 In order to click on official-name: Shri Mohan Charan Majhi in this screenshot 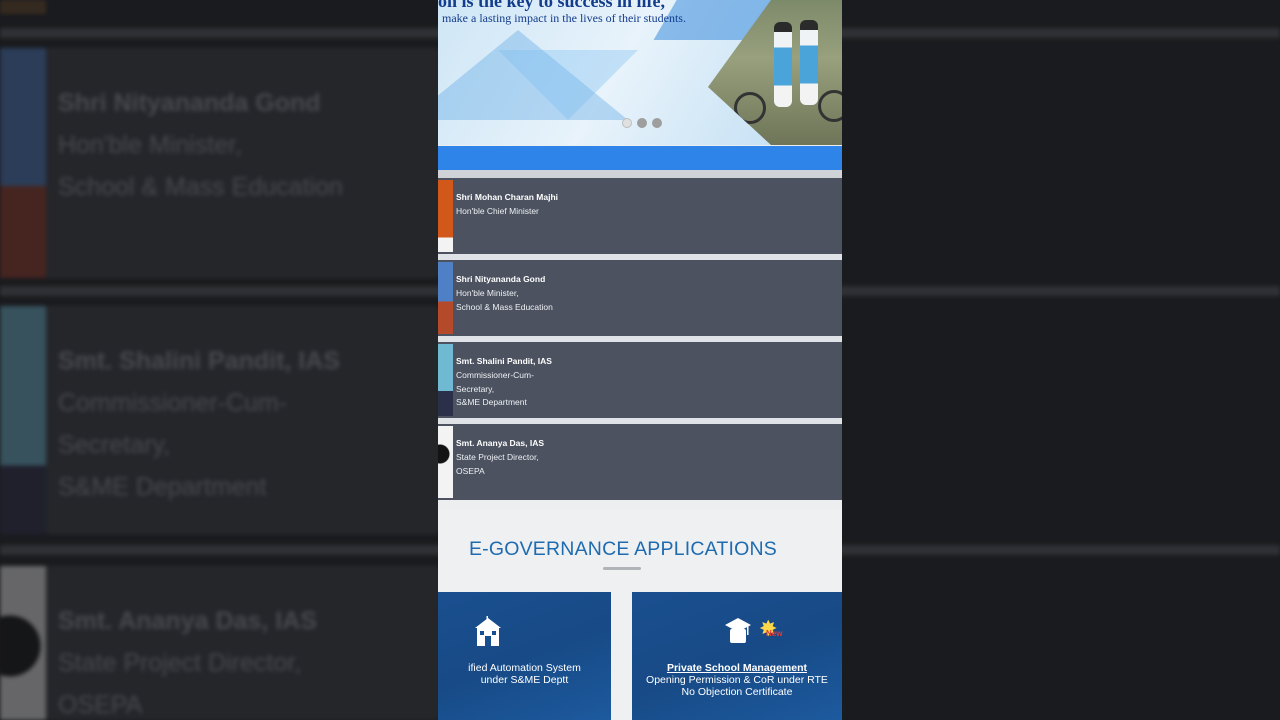, I will do `click(507, 197)`.